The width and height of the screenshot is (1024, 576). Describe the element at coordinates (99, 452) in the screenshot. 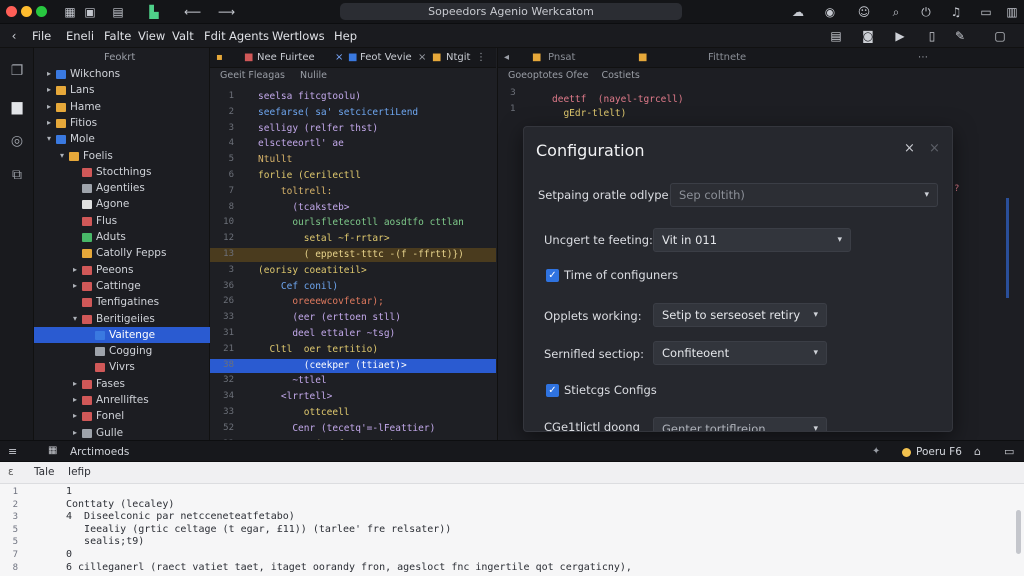

I see `status-left-text: Arctimoeds` at that location.